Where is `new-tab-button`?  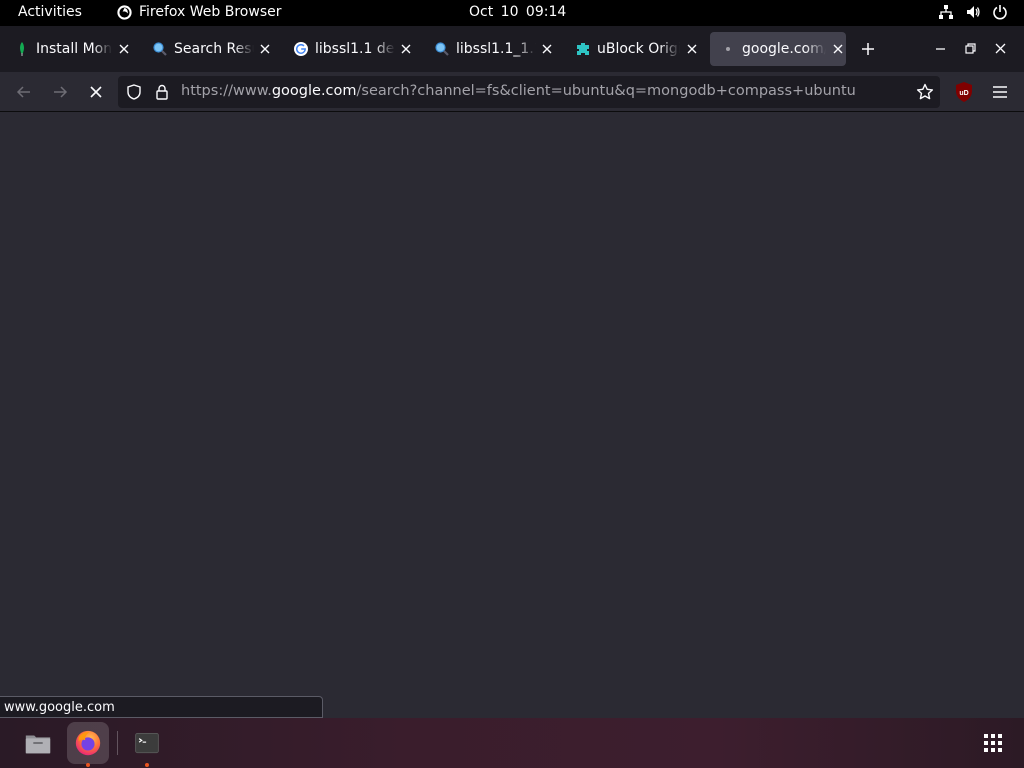 new-tab-button is located at coordinates (868, 49).